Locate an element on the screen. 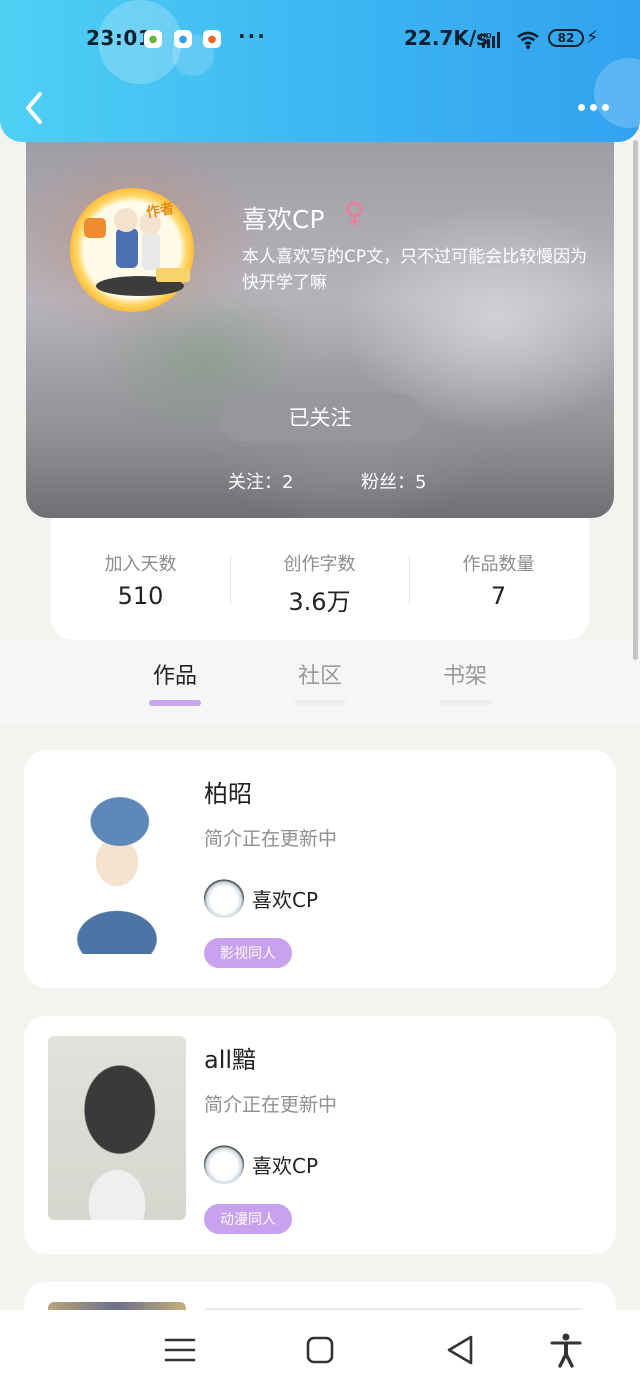 The width and height of the screenshot is (640, 1387). more-notifications-icon: ··· is located at coordinates (252, 36).